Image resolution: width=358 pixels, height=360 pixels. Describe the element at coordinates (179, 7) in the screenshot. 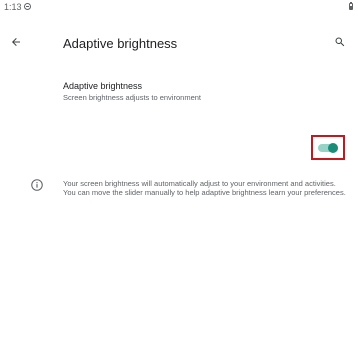

I see `status-bar: 1:13` at that location.